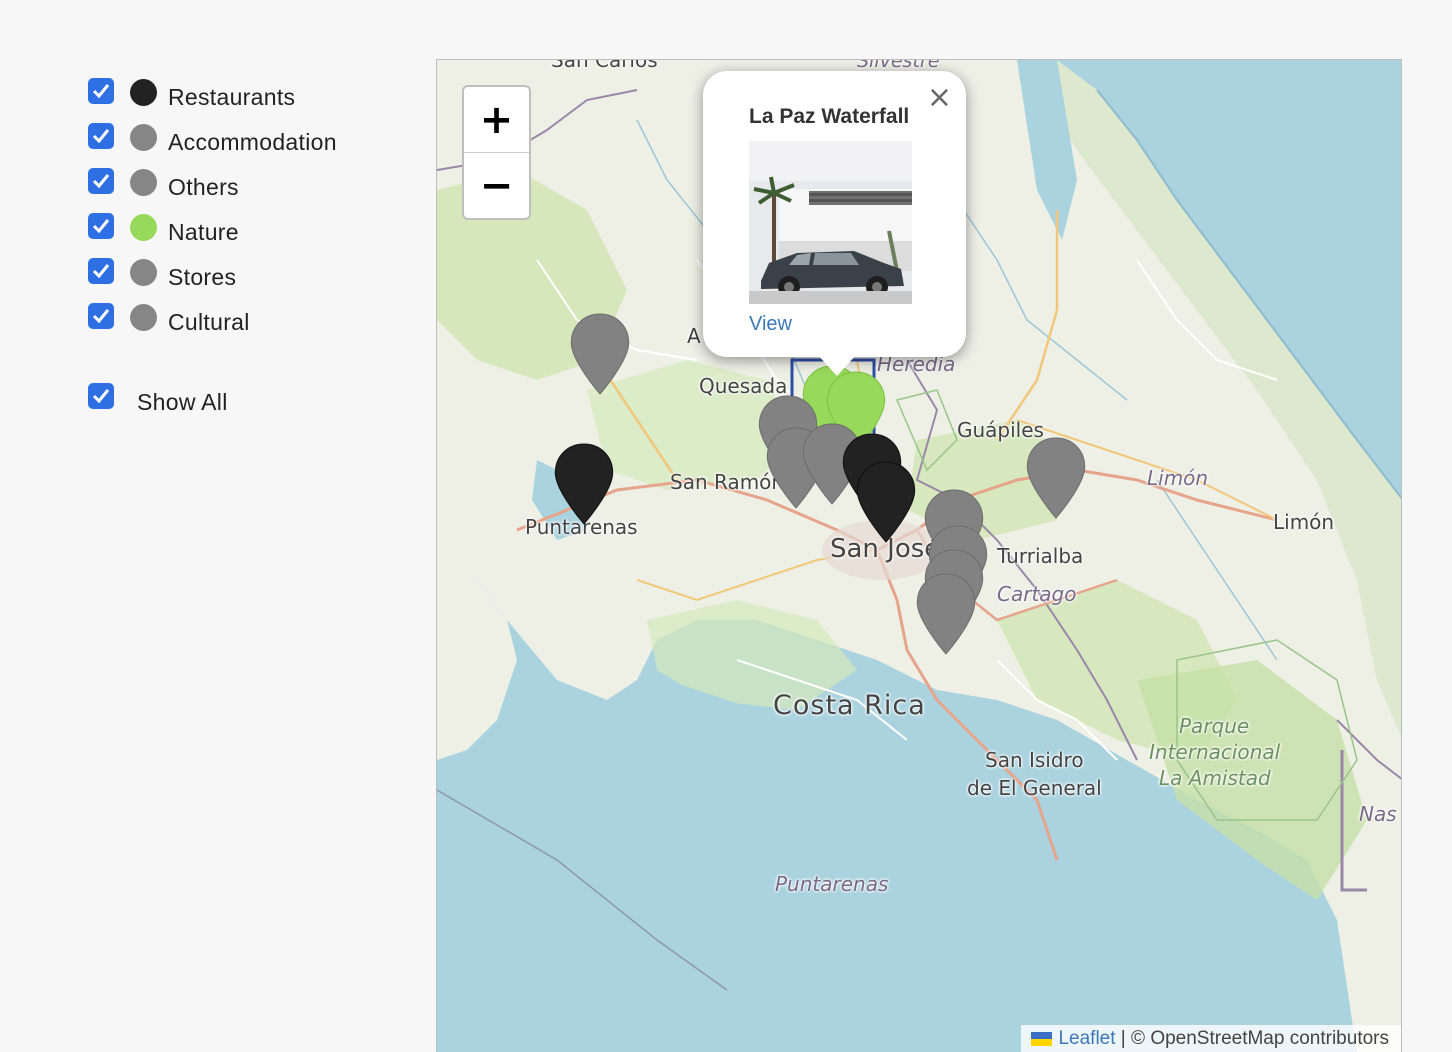  I want to click on place-label: Parque, so click(1214, 726).